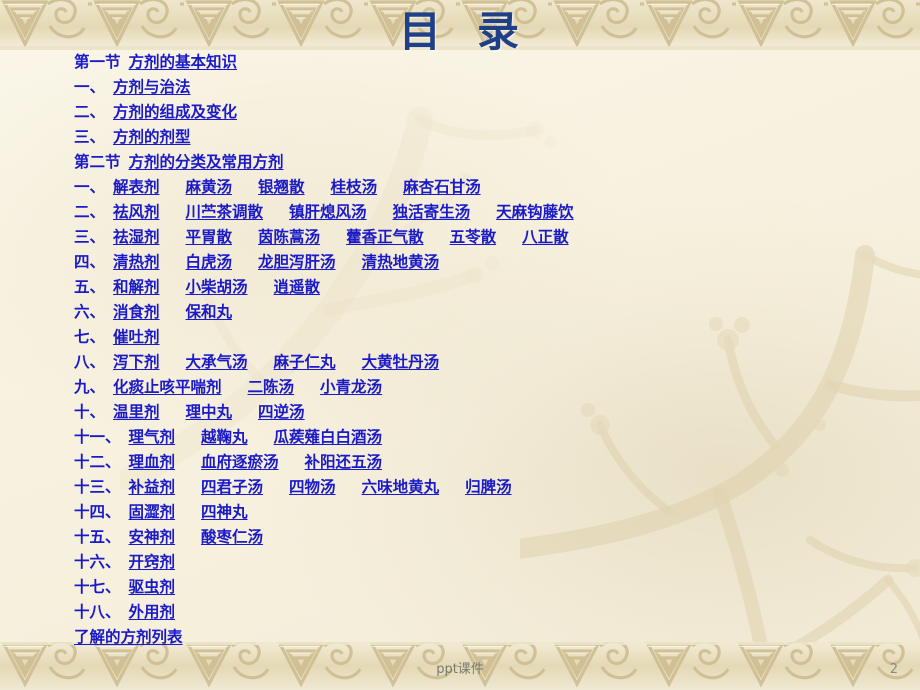 This screenshot has height=690, width=920. What do you see at coordinates (545, 236) in the screenshot?
I see `toc-formula-link: 八正散` at bounding box center [545, 236].